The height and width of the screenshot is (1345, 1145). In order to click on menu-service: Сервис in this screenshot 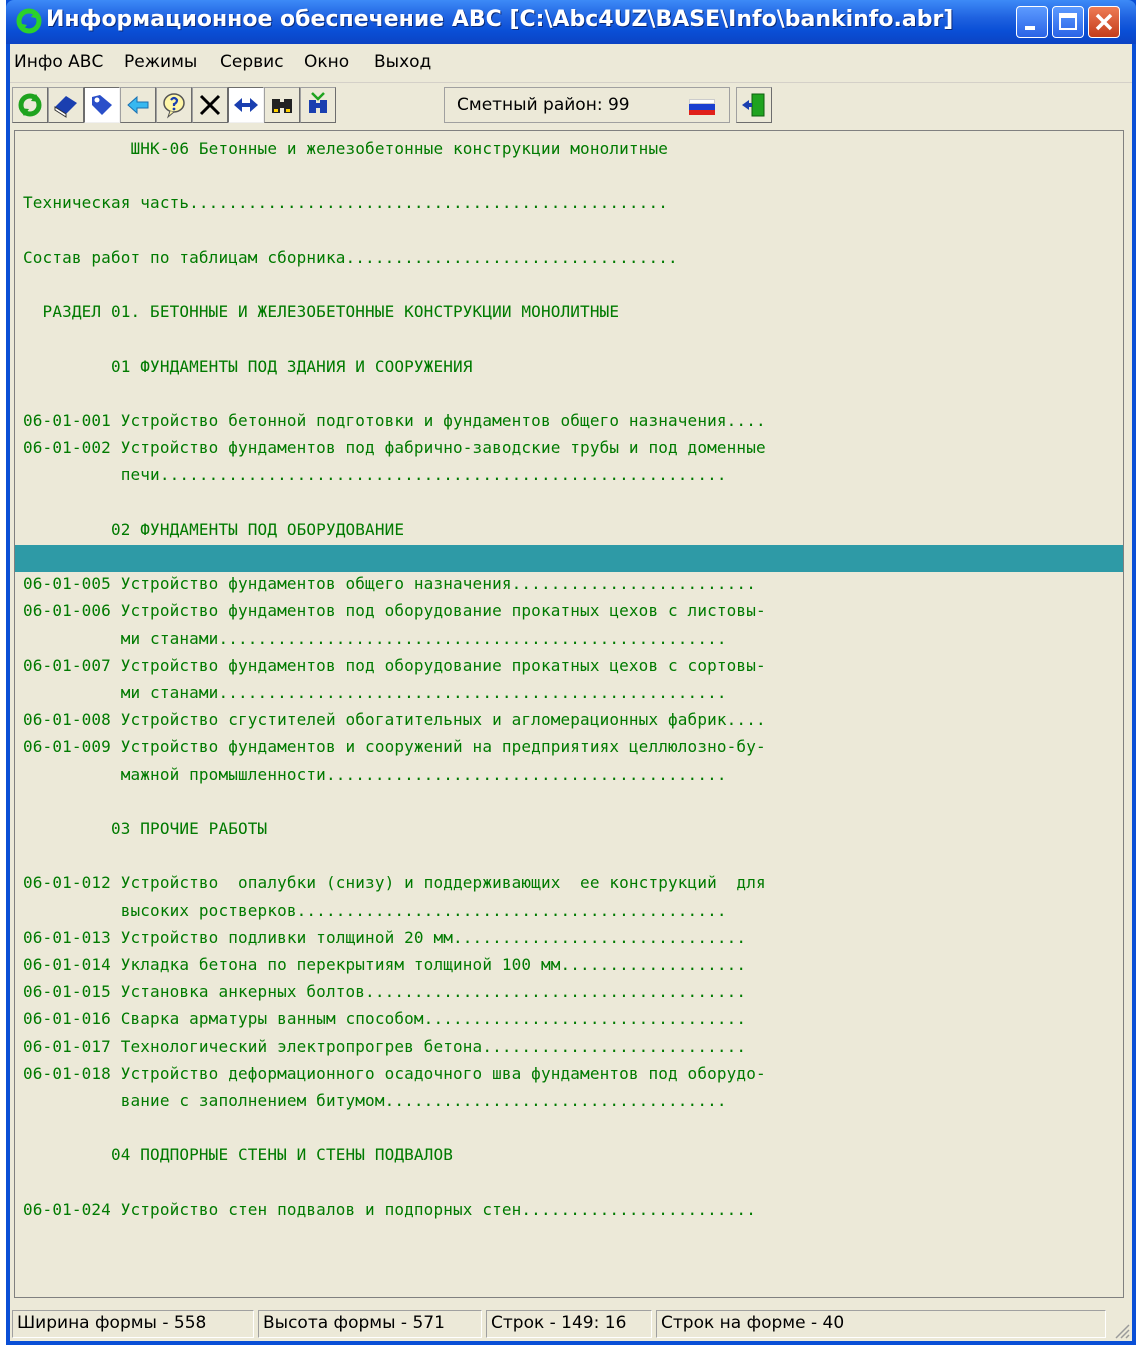, I will do `click(252, 62)`.